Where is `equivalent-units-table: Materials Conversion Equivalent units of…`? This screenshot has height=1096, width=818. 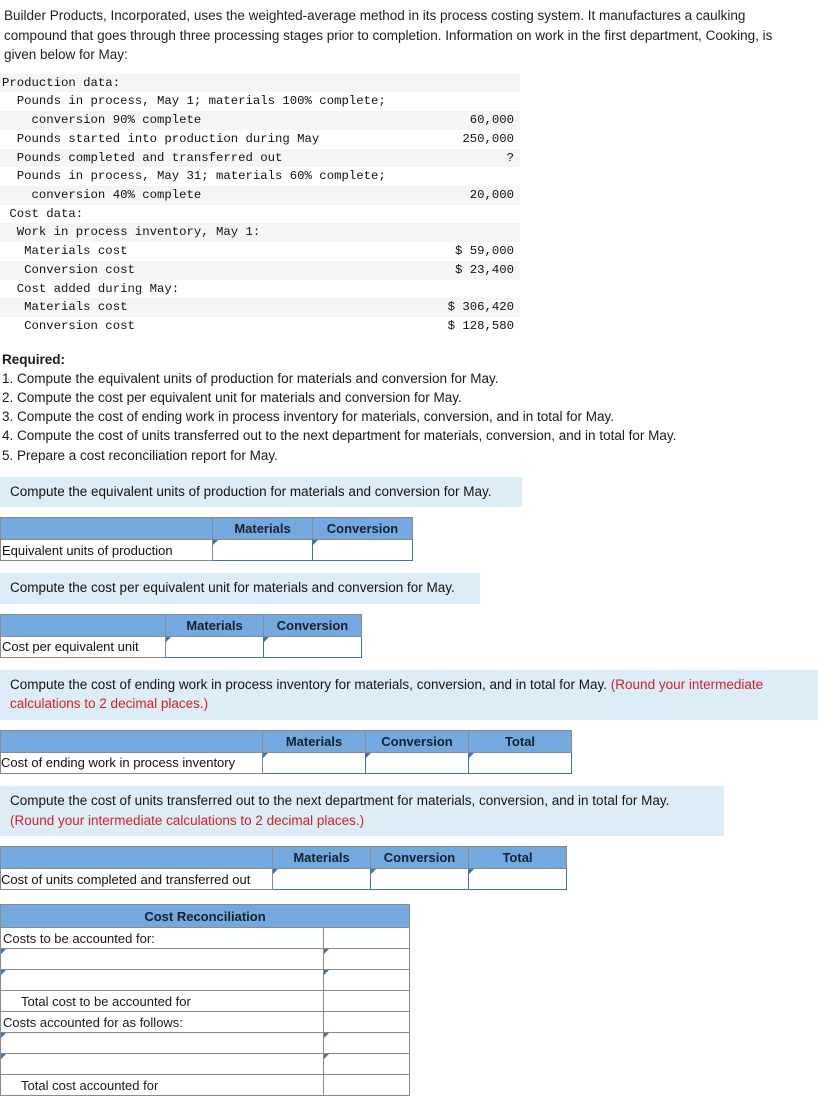
equivalent-units-table: Materials Conversion Equivalent units of… is located at coordinates (206, 539).